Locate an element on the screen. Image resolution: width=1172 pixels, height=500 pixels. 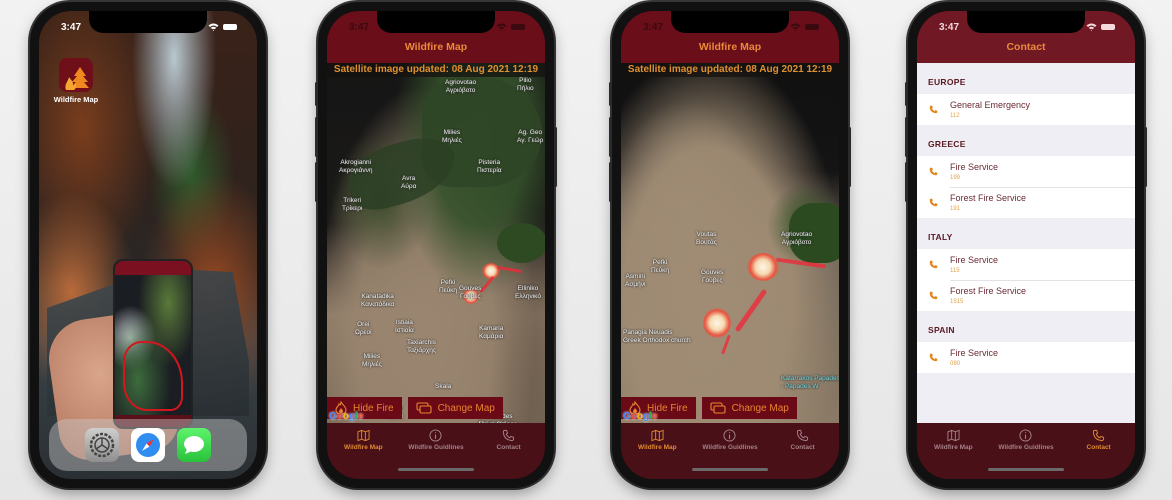
messages-icon is located at coordinates (194, 445).